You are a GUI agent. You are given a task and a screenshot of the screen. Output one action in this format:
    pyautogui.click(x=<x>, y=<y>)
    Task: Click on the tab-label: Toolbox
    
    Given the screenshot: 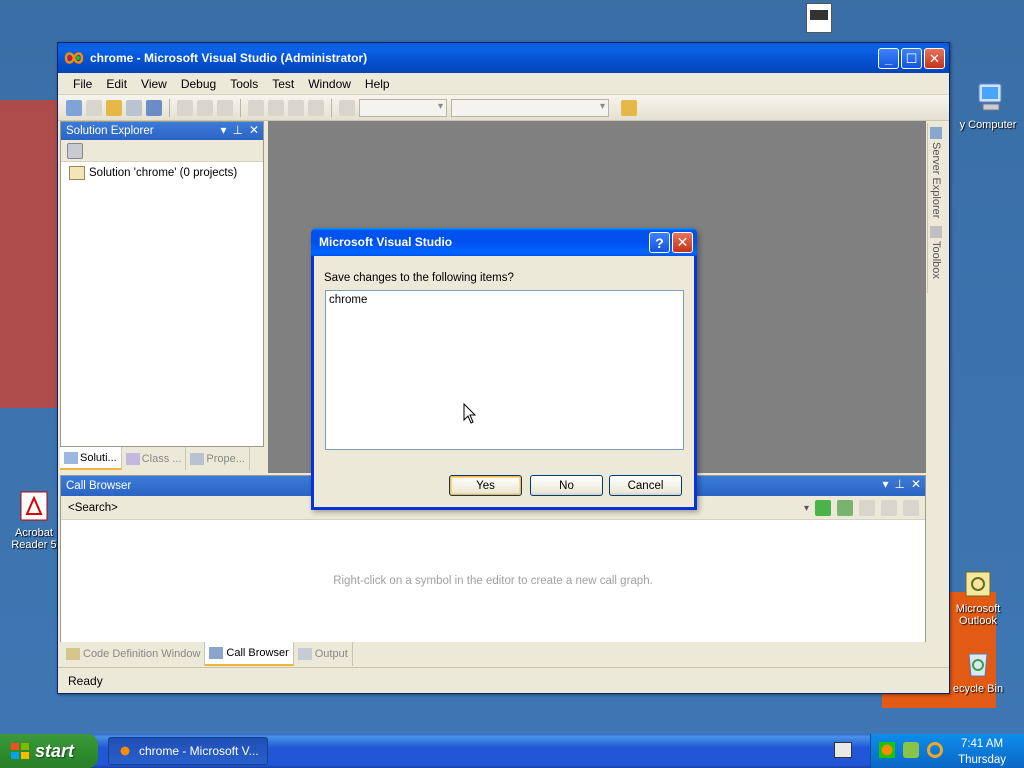 What is the action you would take?
    pyautogui.click(x=936, y=260)
    